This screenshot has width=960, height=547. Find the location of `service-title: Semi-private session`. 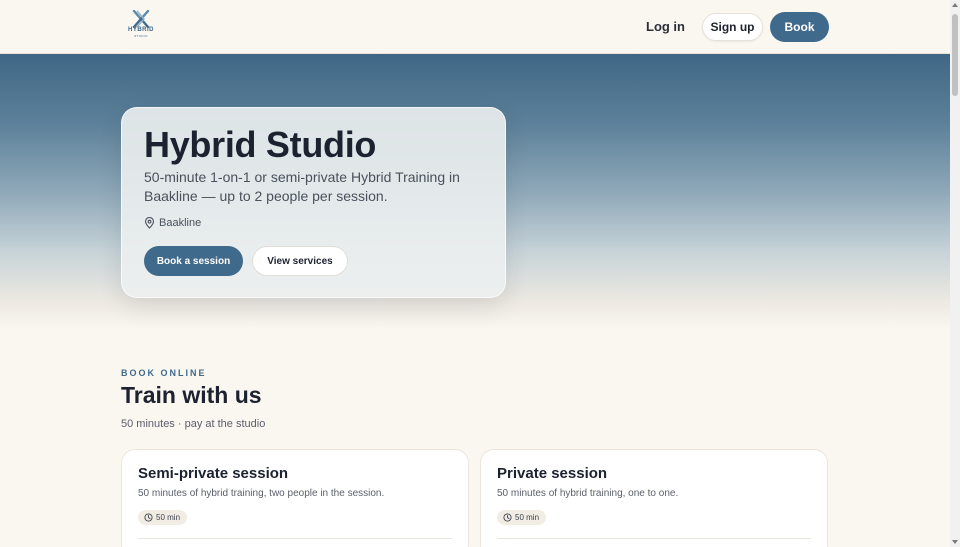

service-title: Semi-private session is located at coordinates (213, 473).